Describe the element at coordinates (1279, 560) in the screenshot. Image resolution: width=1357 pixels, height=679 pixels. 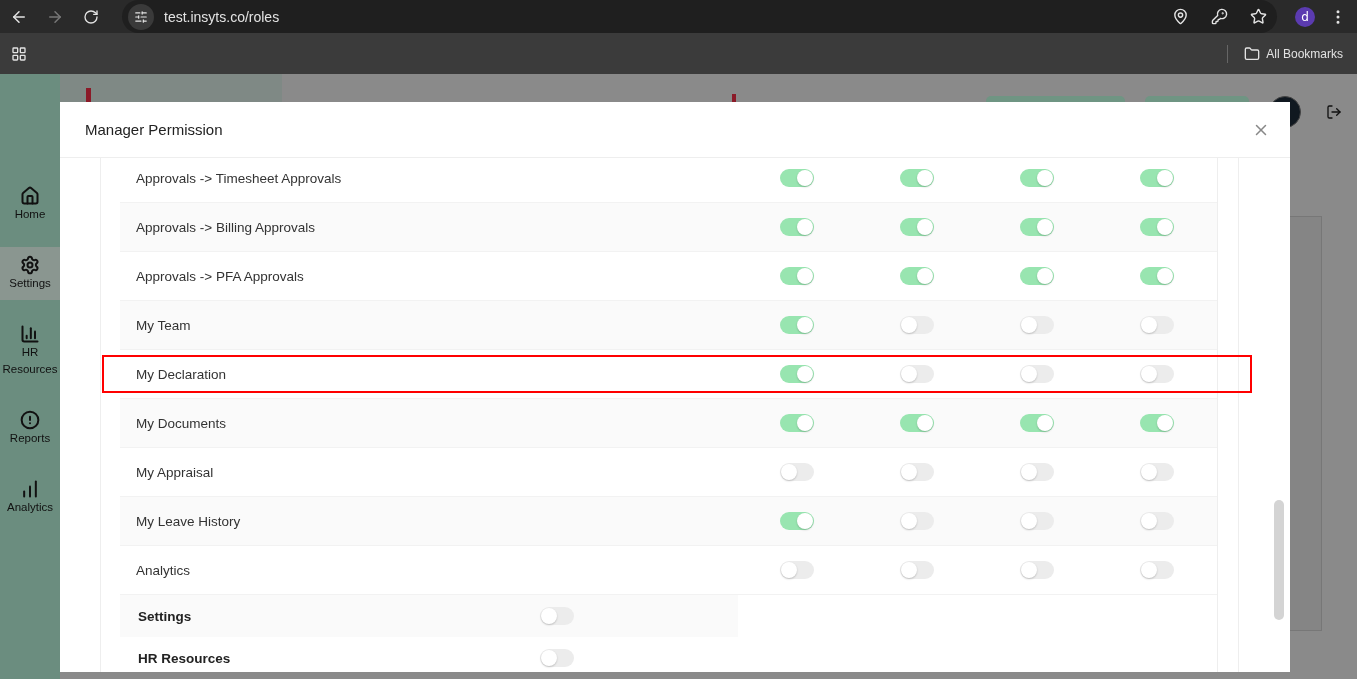
I see `scrollbar` at that location.